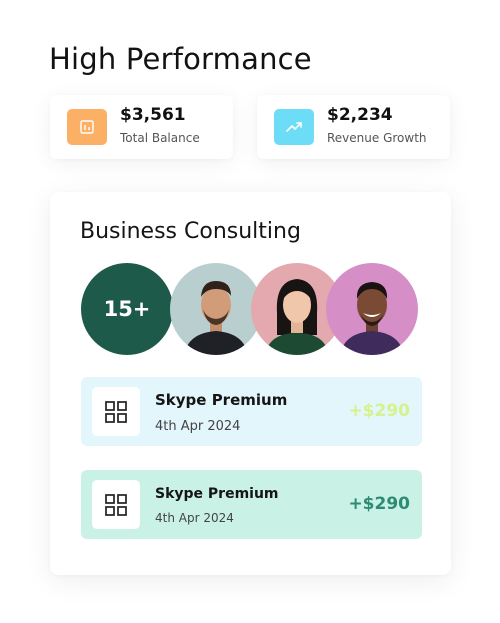  Describe the element at coordinates (141, 127) in the screenshot. I see `stat-card-total-balance: $3,561 Total Balance` at that location.